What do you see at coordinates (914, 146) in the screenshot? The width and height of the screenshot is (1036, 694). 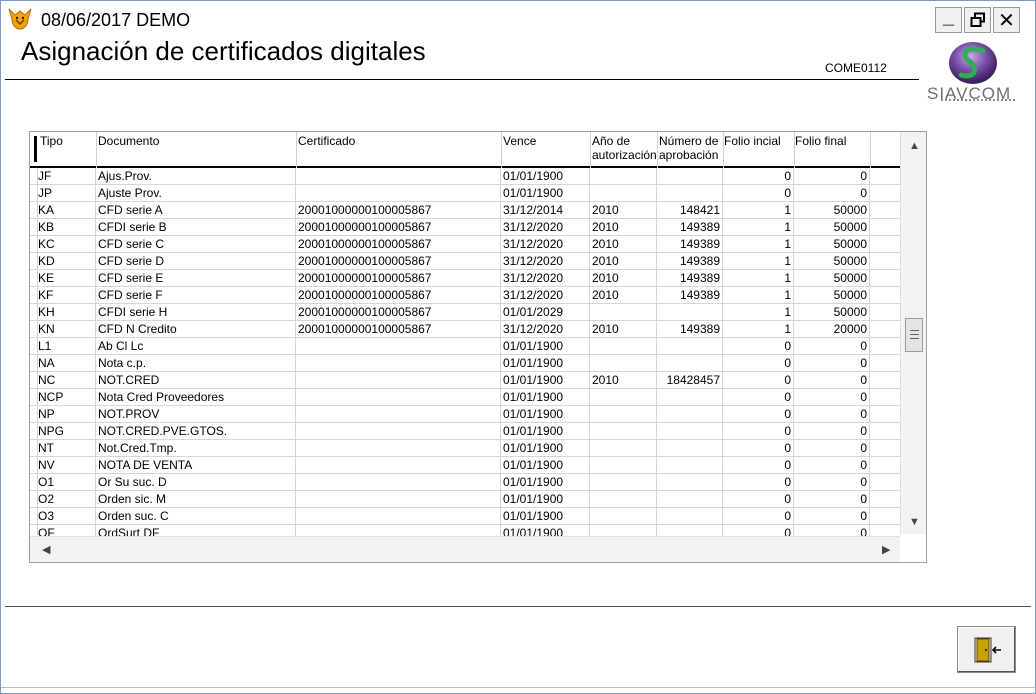 I see `scroll-up-icon: ▲` at bounding box center [914, 146].